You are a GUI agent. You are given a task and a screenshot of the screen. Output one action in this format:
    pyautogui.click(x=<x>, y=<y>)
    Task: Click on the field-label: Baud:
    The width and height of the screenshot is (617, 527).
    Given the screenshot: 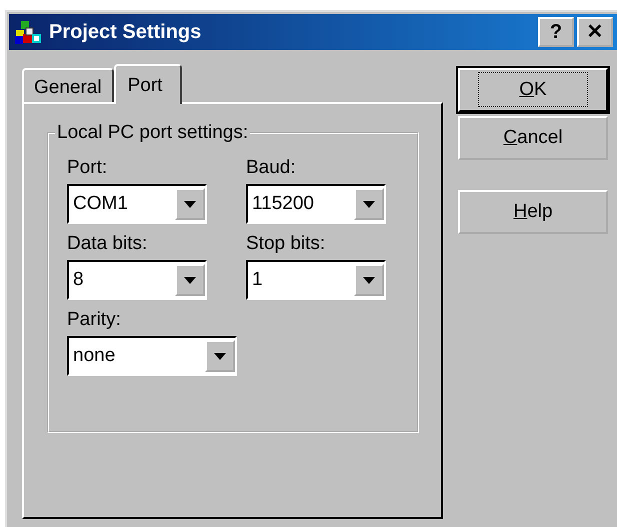 What is the action you would take?
    pyautogui.click(x=271, y=168)
    